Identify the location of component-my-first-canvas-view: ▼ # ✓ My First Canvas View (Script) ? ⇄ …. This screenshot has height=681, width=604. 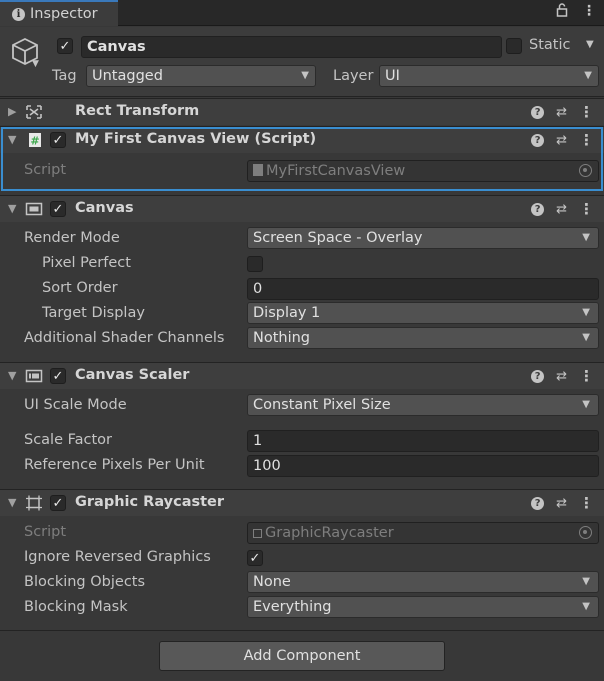
(302, 139).